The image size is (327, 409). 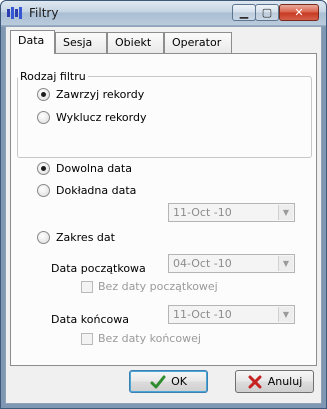 What do you see at coordinates (92, 117) in the screenshot?
I see `radio-exclude-records: Wyklucz rekordy` at bounding box center [92, 117].